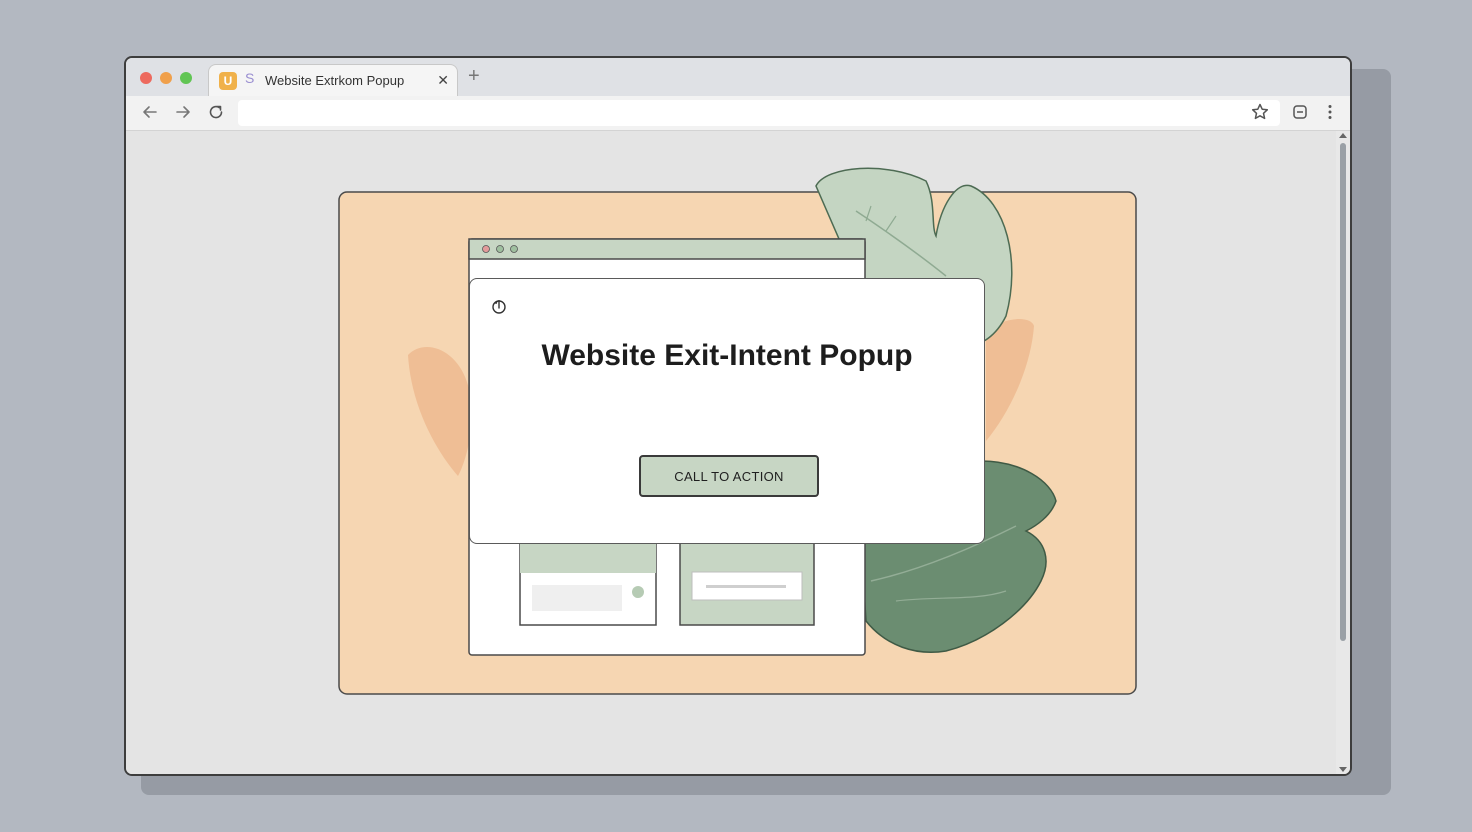 Image resolution: width=1472 pixels, height=832 pixels. What do you see at coordinates (1343, 135) in the screenshot?
I see `scroll-up-arrow-icon` at bounding box center [1343, 135].